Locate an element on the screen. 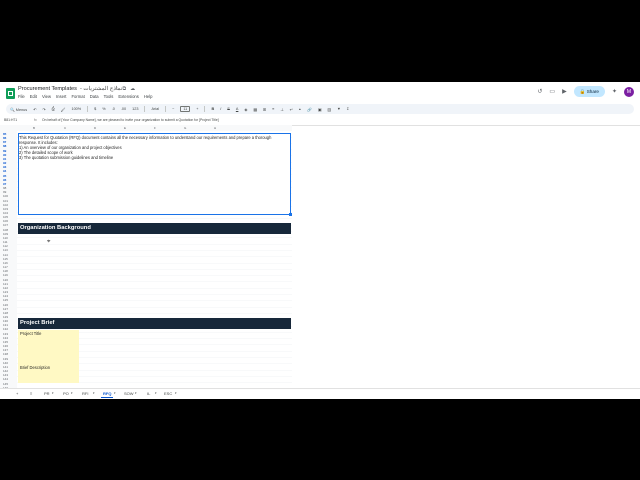 The image size is (640, 480). share-button: 🔒 Share is located at coordinates (589, 91).